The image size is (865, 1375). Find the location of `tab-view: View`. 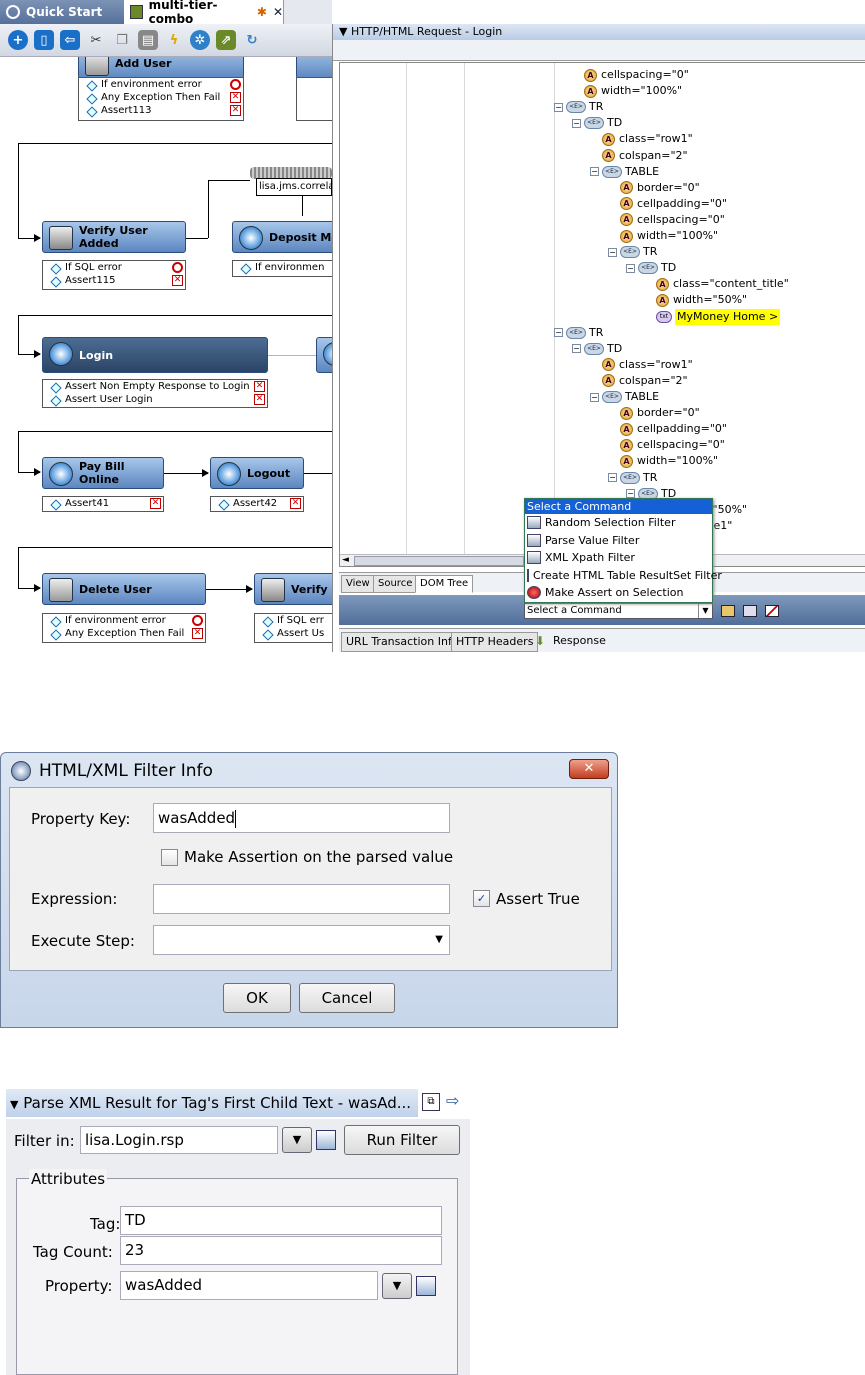

tab-view: View is located at coordinates (358, 584).